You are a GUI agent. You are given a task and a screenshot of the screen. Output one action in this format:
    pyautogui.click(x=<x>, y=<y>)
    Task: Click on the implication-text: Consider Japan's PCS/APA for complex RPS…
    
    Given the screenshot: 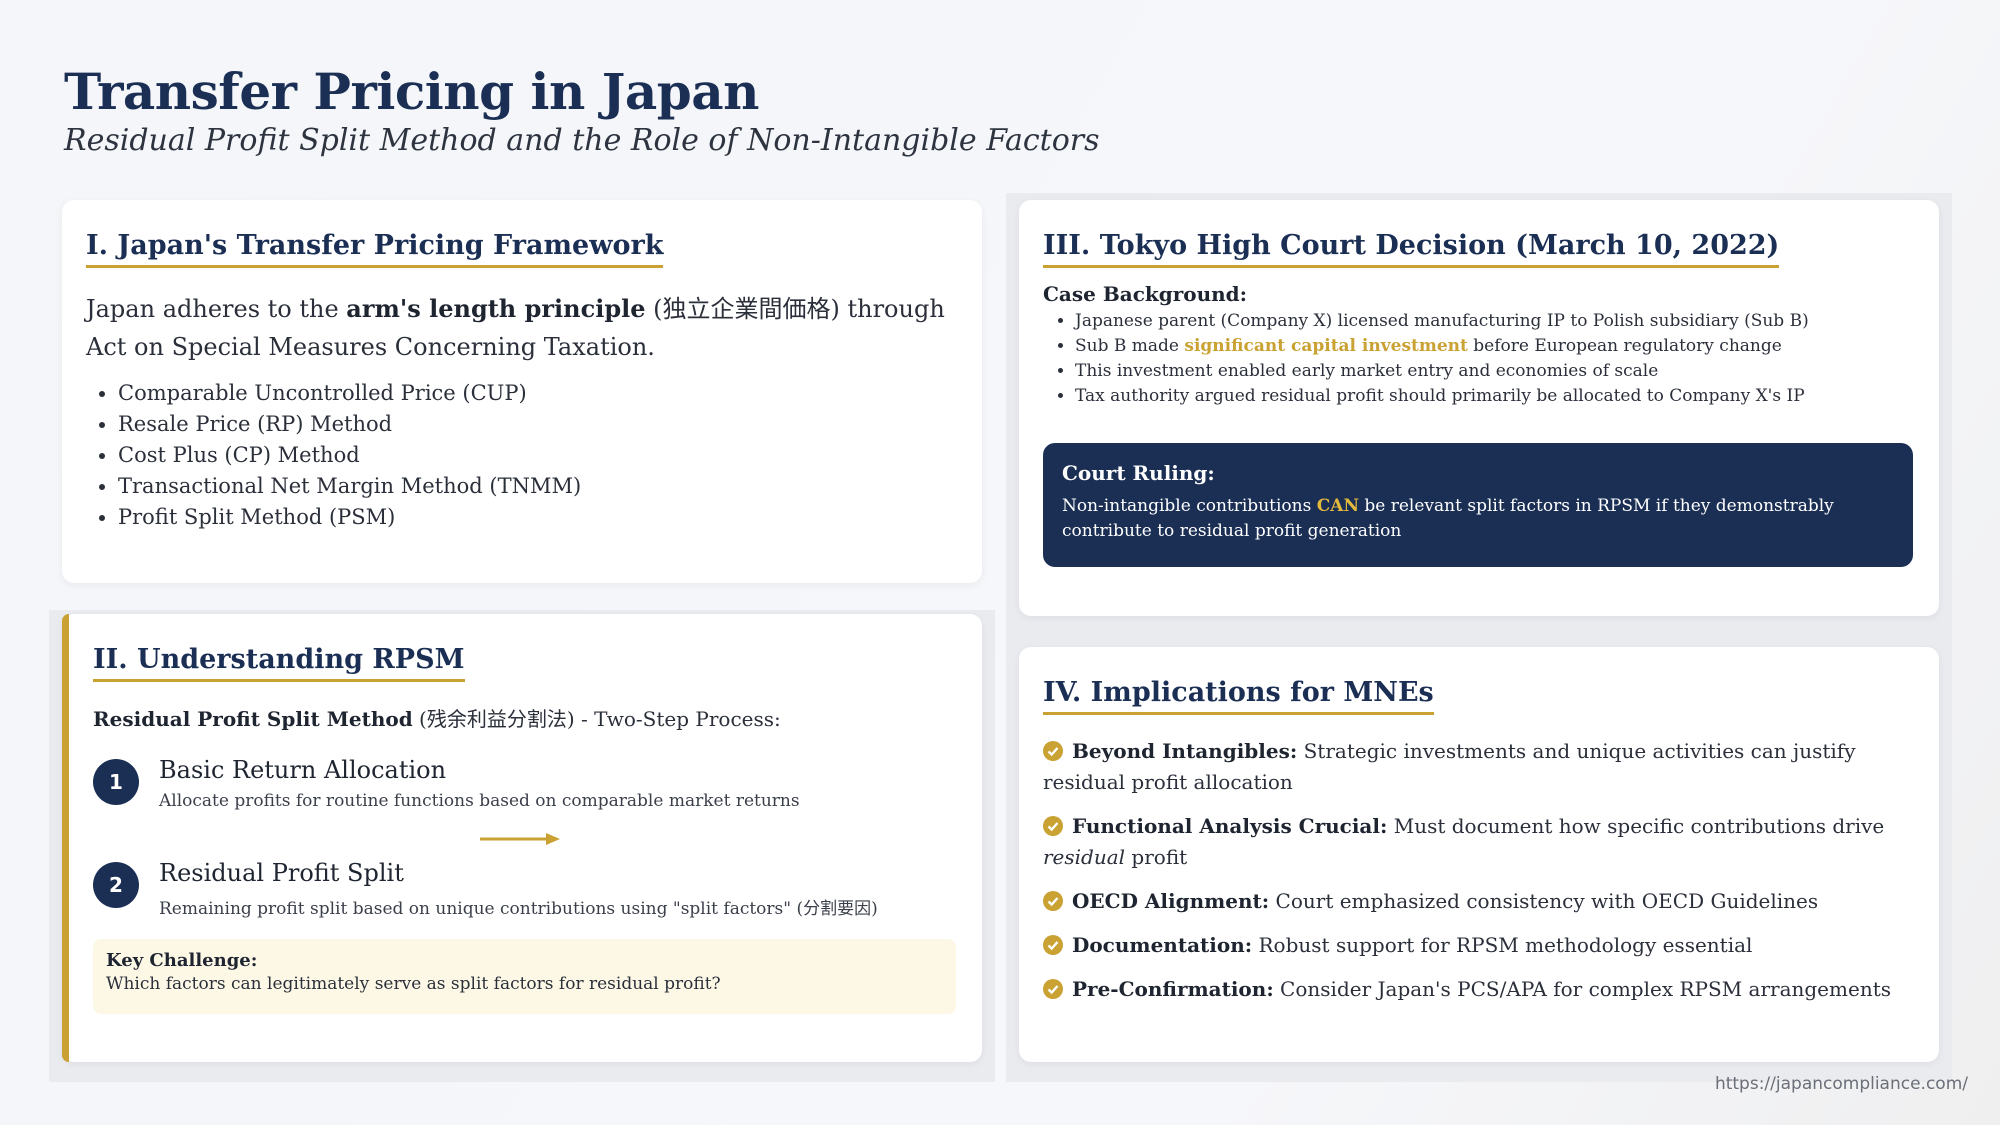 What is the action you would take?
    pyautogui.click(x=1582, y=989)
    